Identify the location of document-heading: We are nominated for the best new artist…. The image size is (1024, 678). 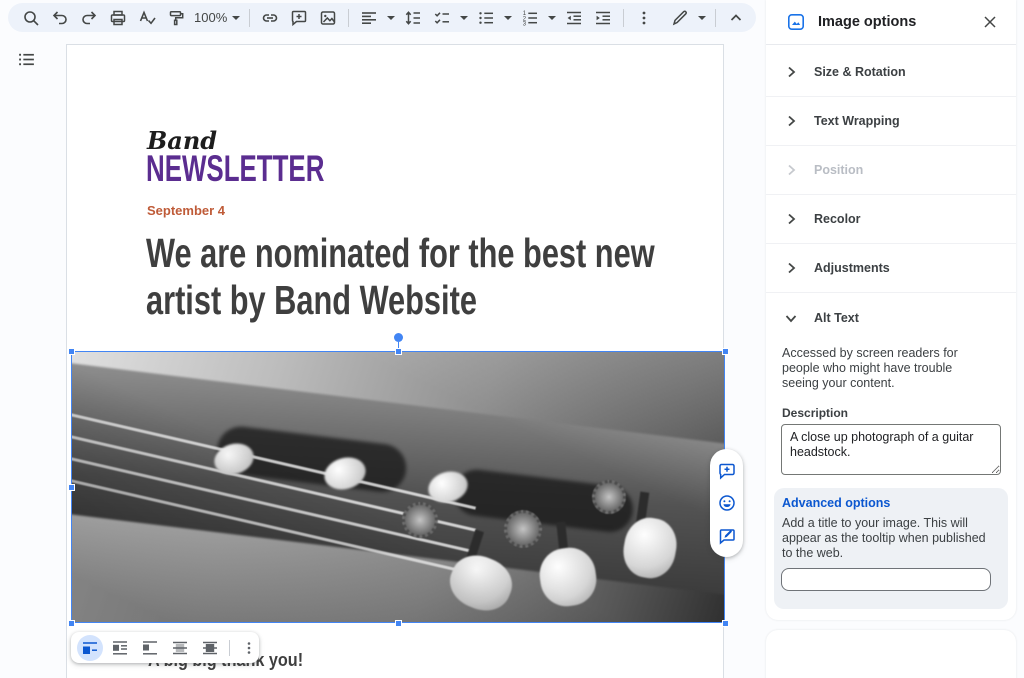
(400, 277).